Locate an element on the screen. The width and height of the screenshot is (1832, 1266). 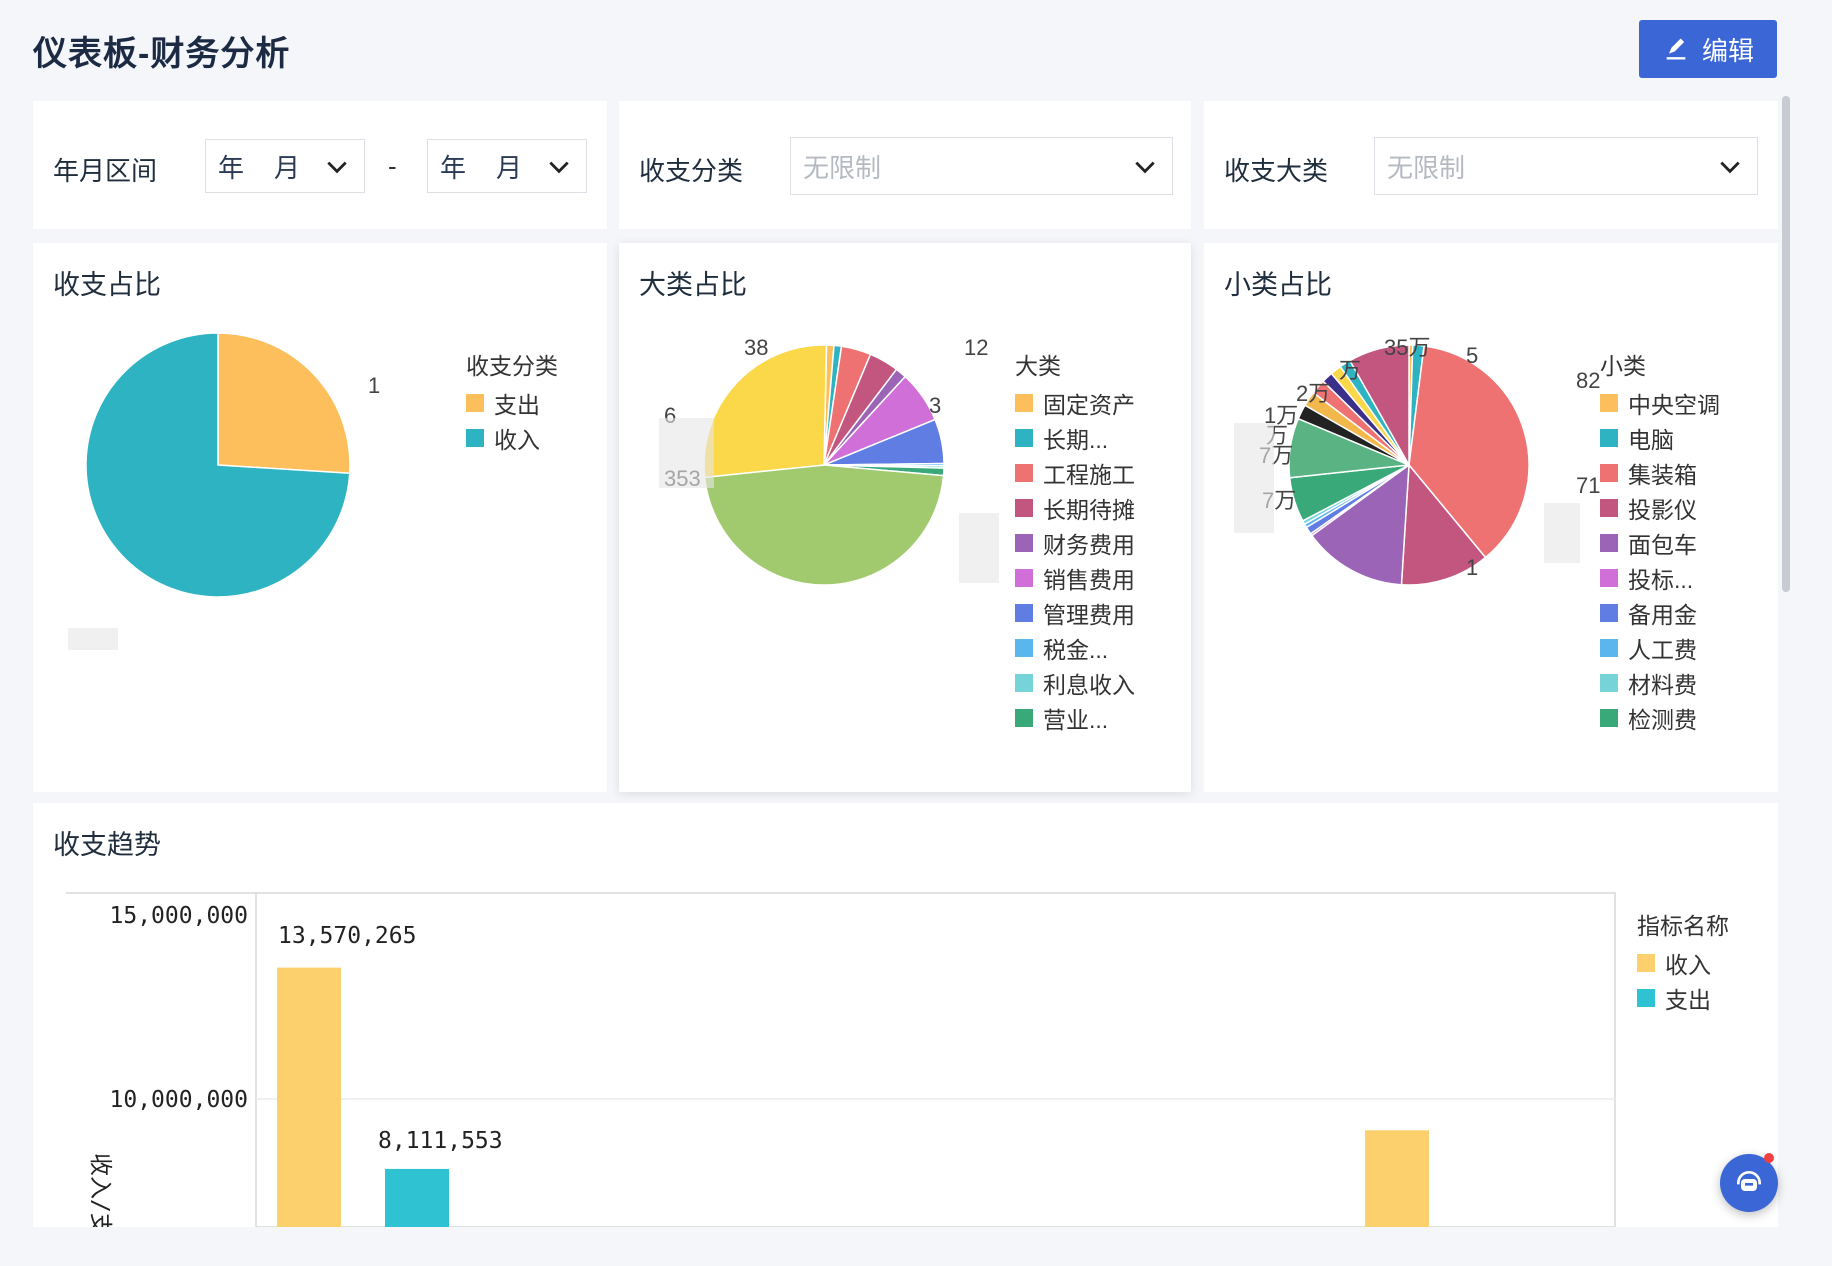
edit-button-label: 编辑 is located at coordinates (1727, 50).